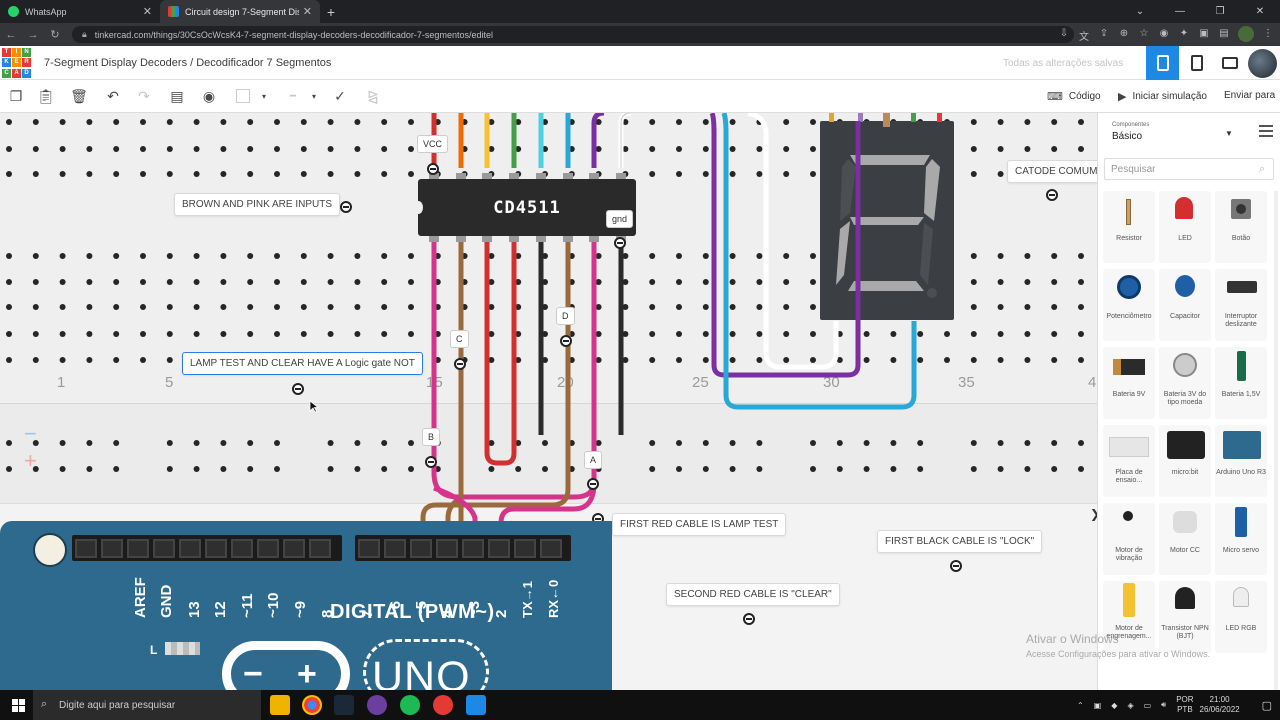 The width and height of the screenshot is (1280, 720). Describe the element at coordinates (1064, 34) in the screenshot. I see `install-icon: ⇩` at that location.